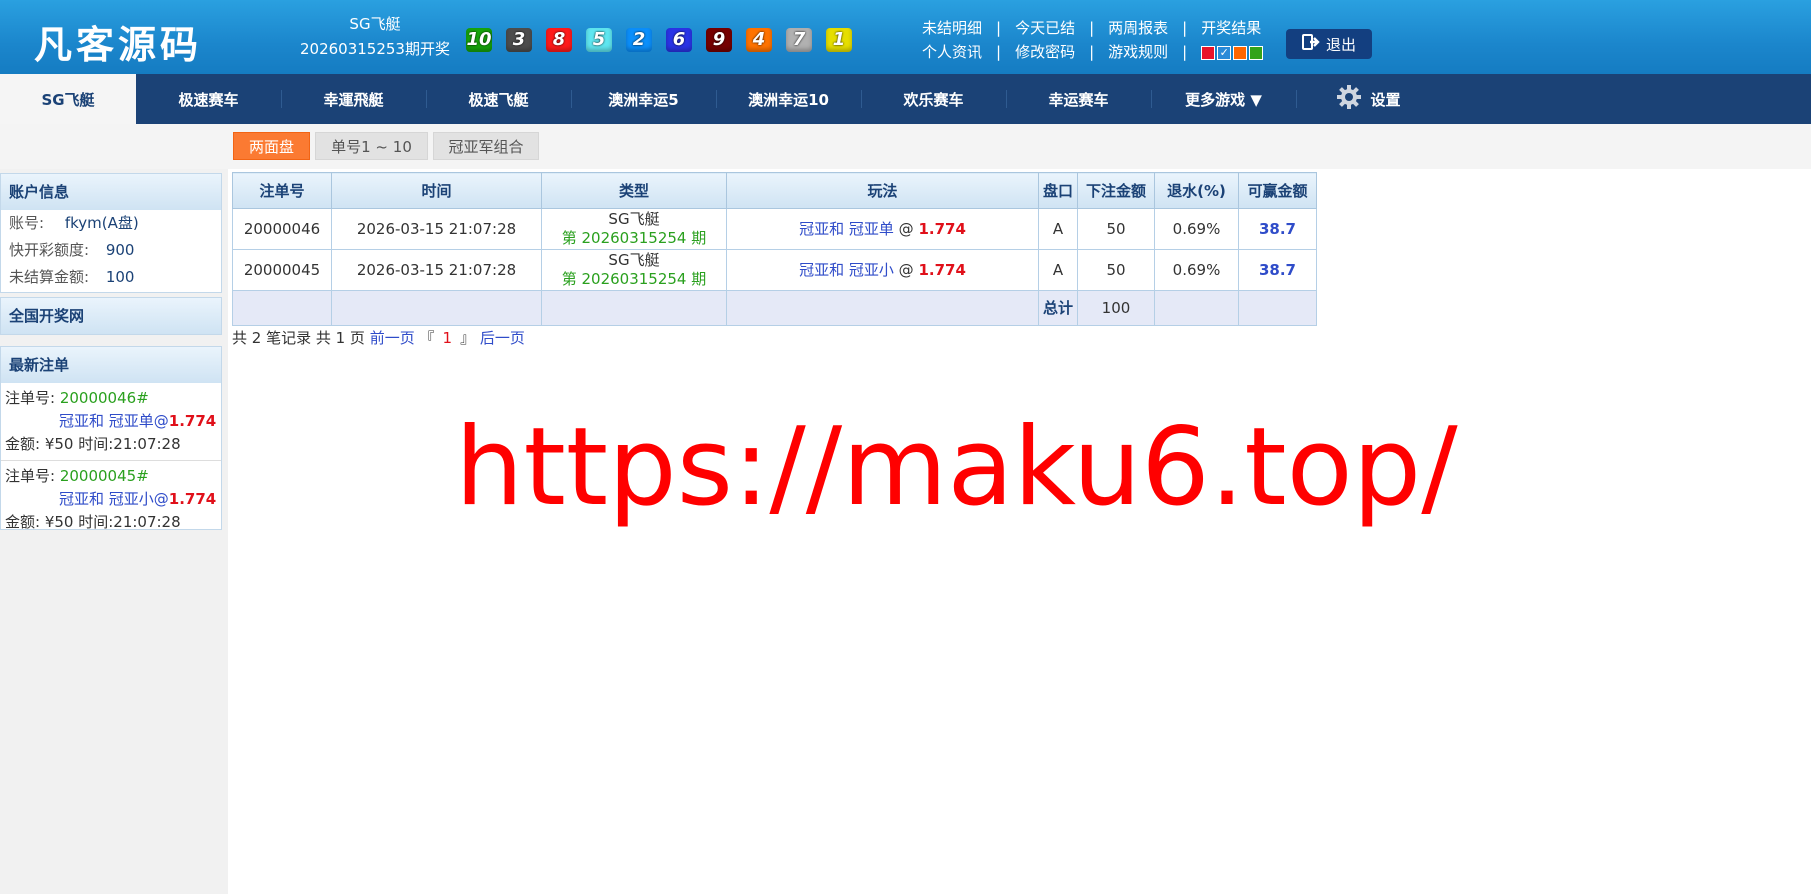 The height and width of the screenshot is (894, 1811). I want to click on result-ball: 5, so click(599, 40).